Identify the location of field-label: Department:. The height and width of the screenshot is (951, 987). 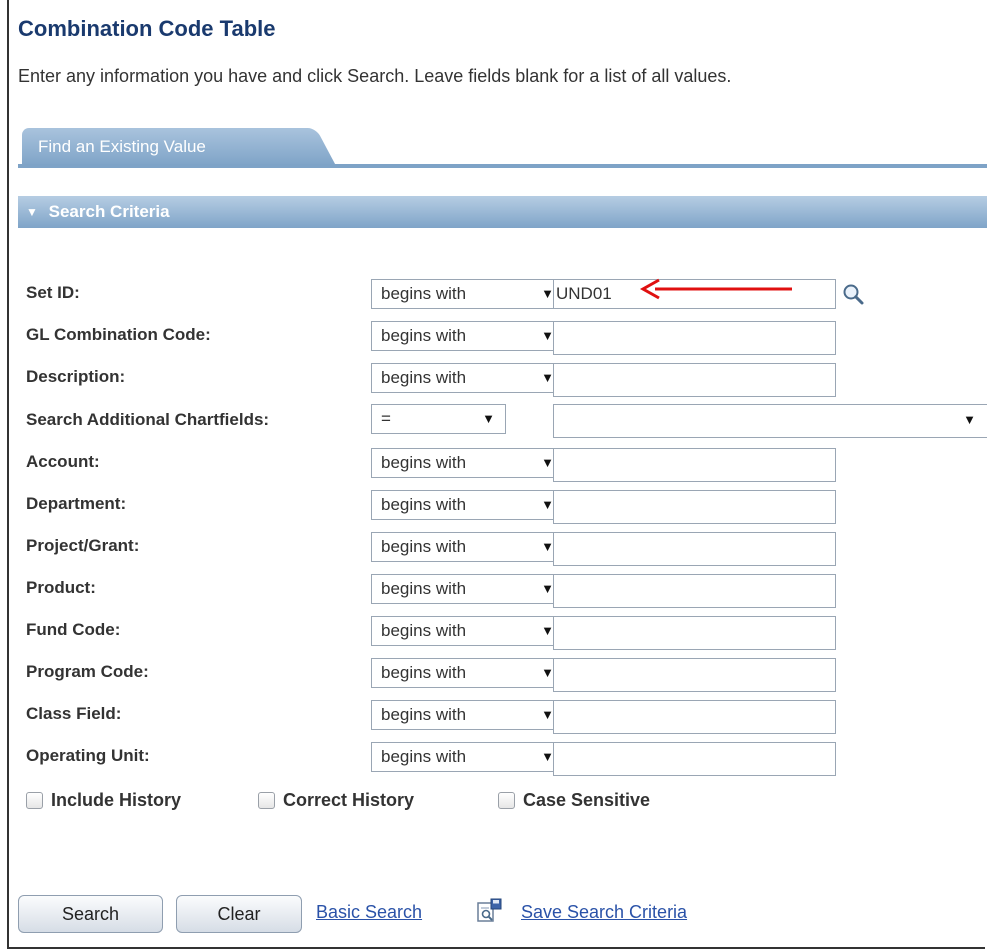
(76, 503).